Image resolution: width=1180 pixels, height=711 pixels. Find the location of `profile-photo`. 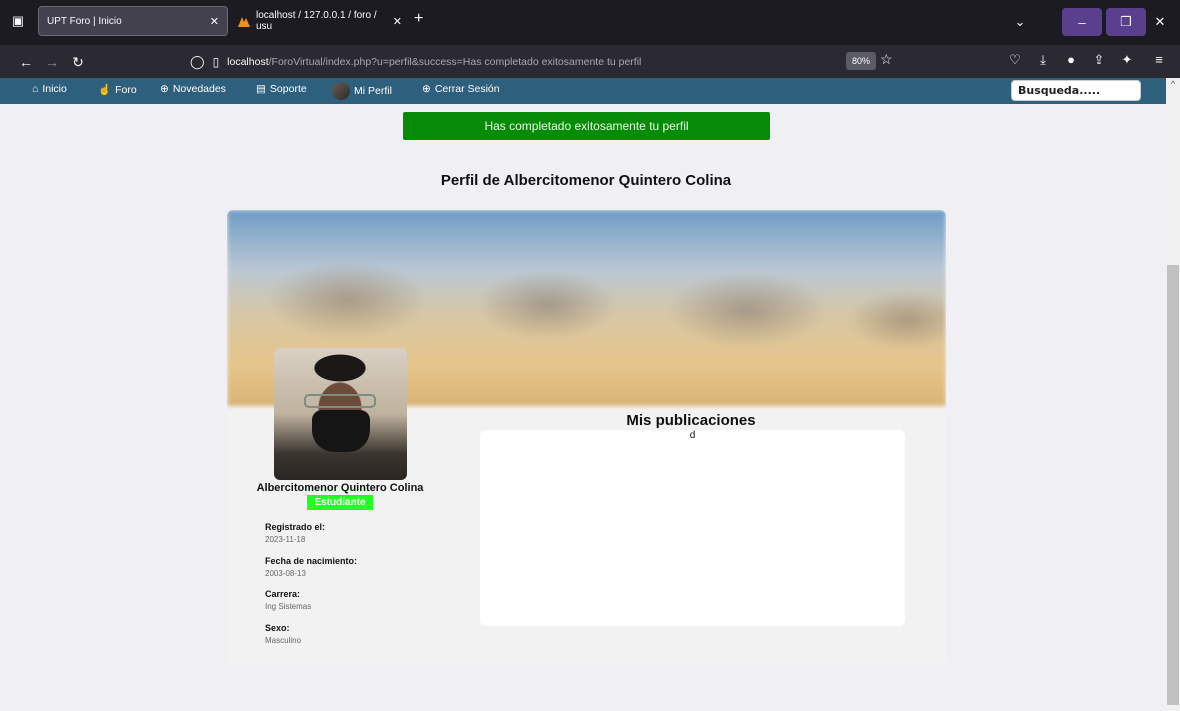

profile-photo is located at coordinates (340, 414).